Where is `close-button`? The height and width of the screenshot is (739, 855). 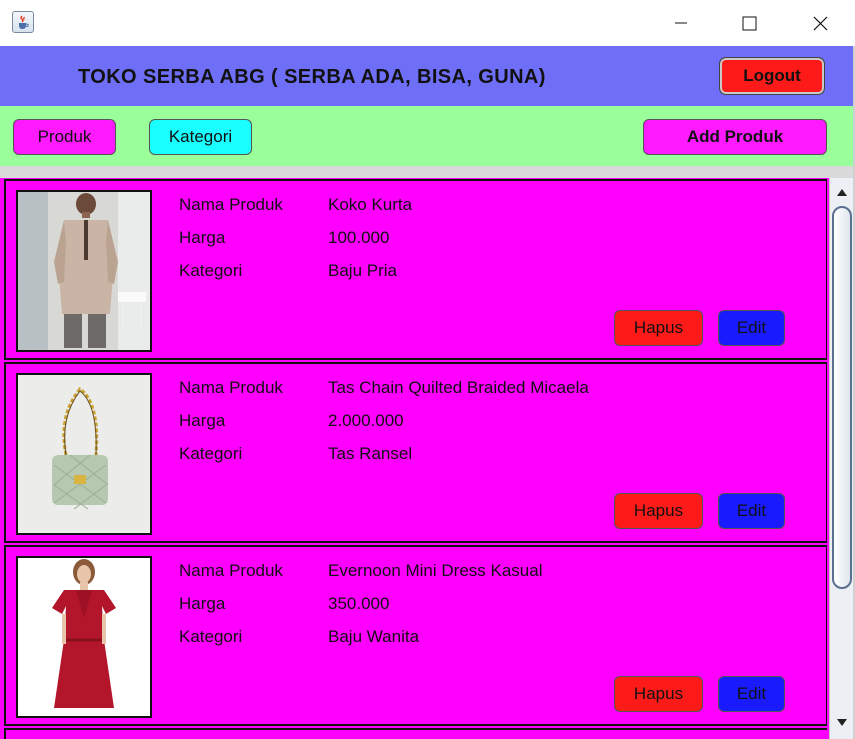
close-button is located at coordinates (820, 23).